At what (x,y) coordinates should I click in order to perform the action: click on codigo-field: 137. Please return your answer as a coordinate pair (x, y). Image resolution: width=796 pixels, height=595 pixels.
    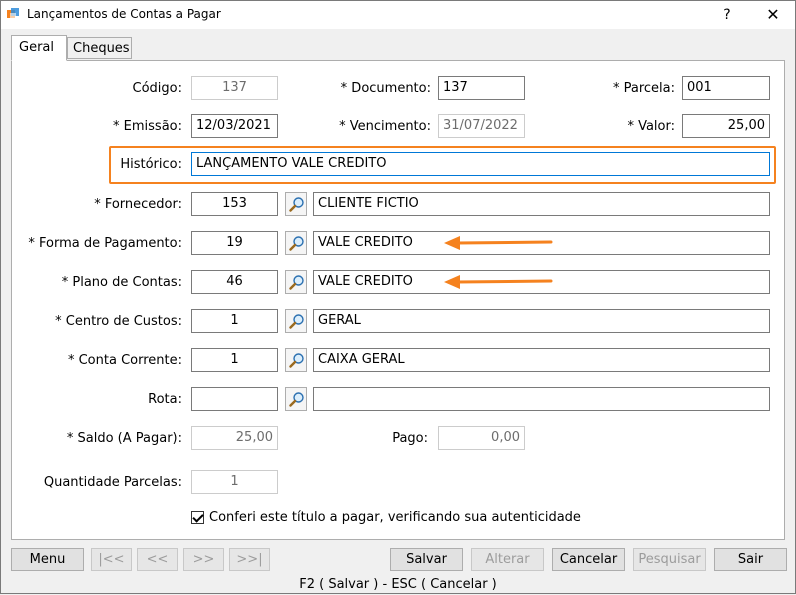
    Looking at the image, I should click on (234, 88).